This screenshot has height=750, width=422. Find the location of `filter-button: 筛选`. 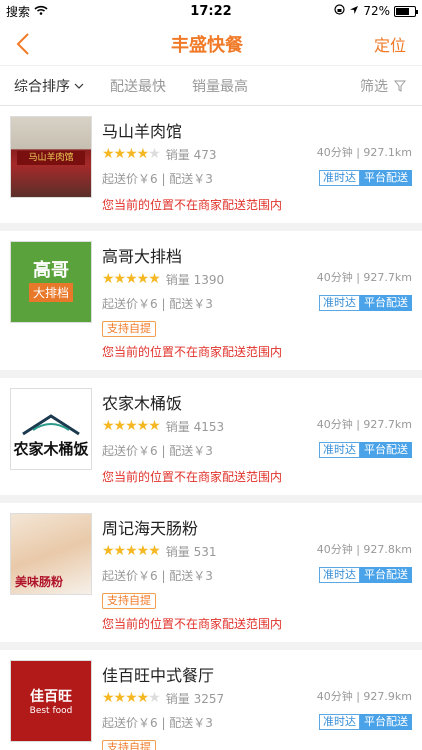

filter-button: 筛选 is located at coordinates (383, 86).